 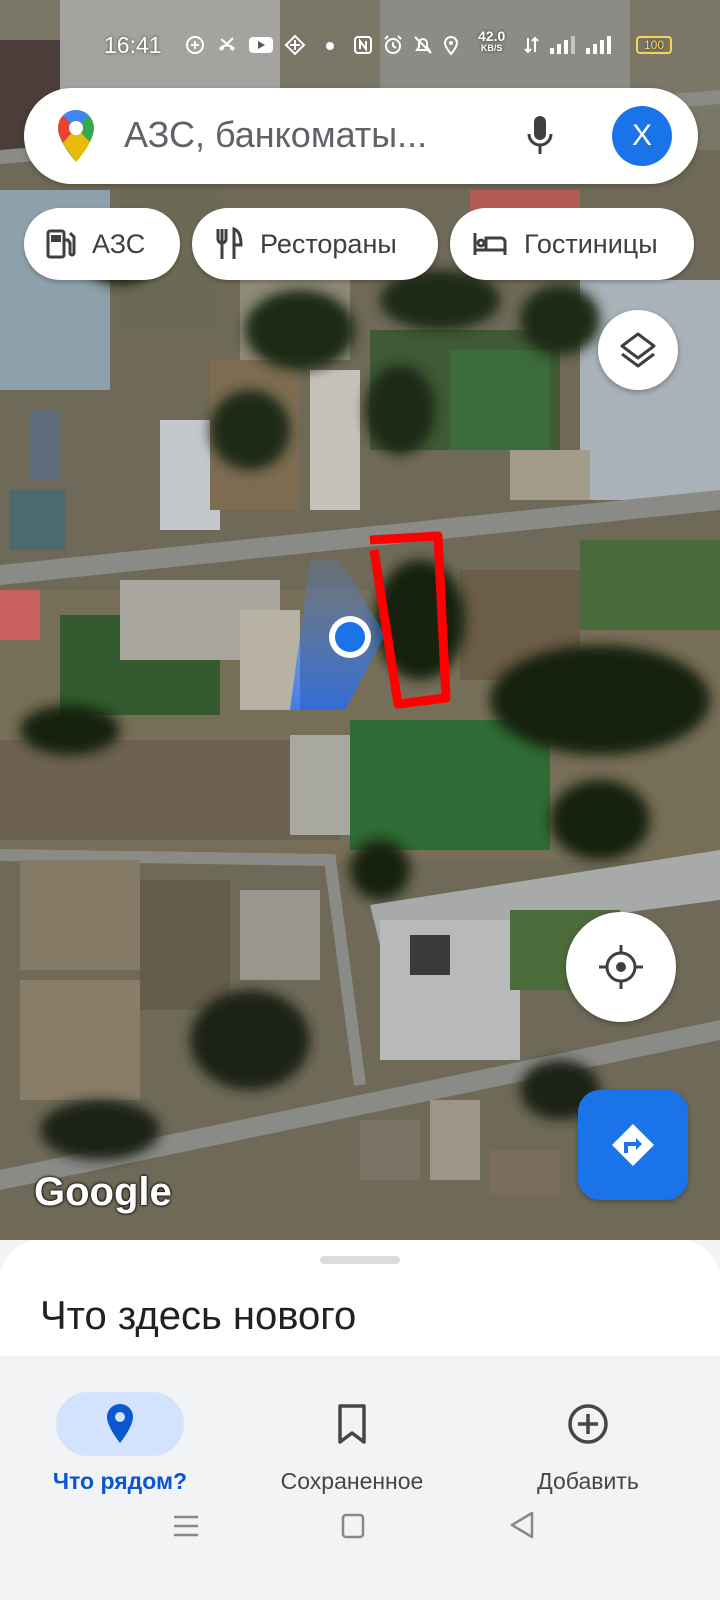 What do you see at coordinates (491, 48) in the screenshot?
I see `network-speed-unit: KB/S` at bounding box center [491, 48].